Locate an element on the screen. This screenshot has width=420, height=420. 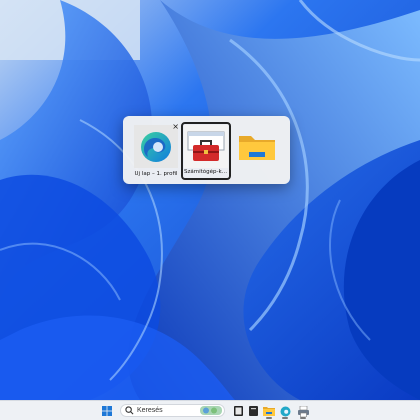
switcher-item-label: Számítógép-karbantartás is located at coordinates (206, 172).